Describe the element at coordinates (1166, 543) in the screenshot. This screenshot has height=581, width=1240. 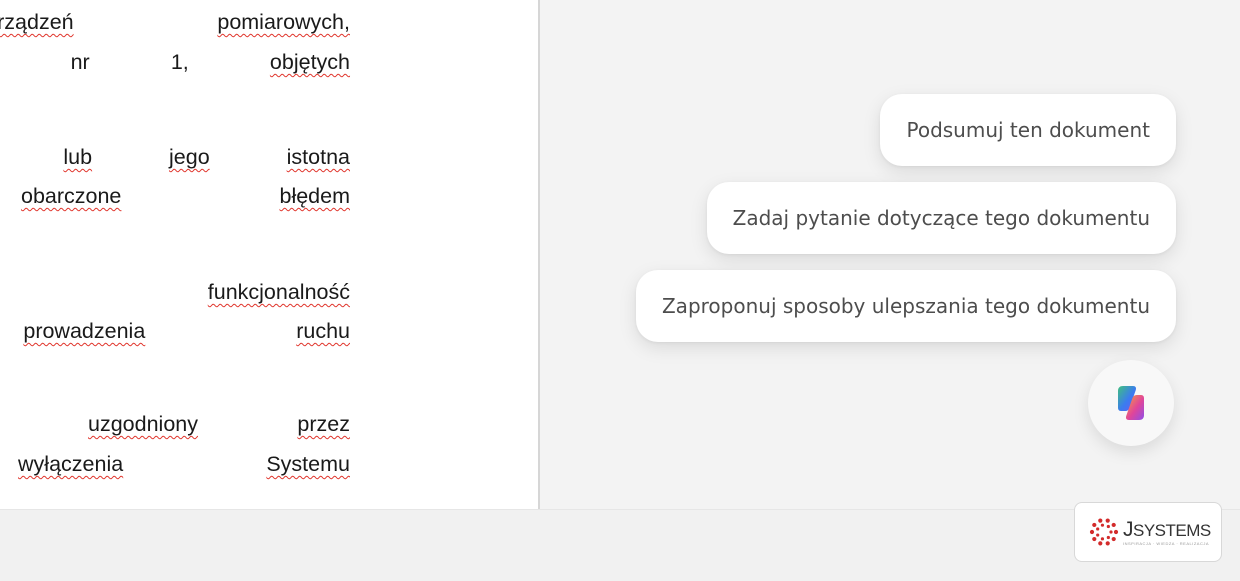
I see `logo-tagline: INSPIRACJA · WIEDZA · REALIZACJA` at that location.